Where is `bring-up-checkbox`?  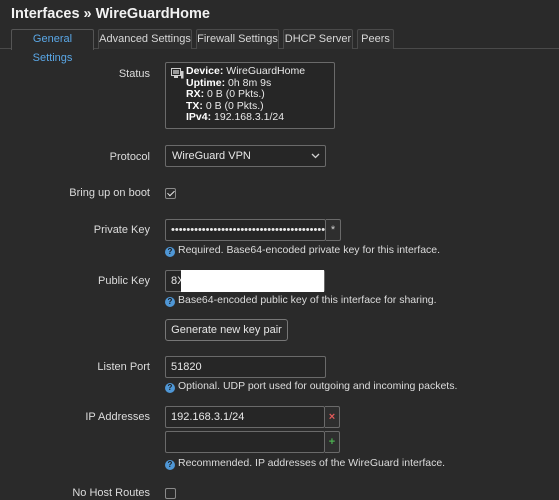
bring-up-checkbox is located at coordinates (170, 193).